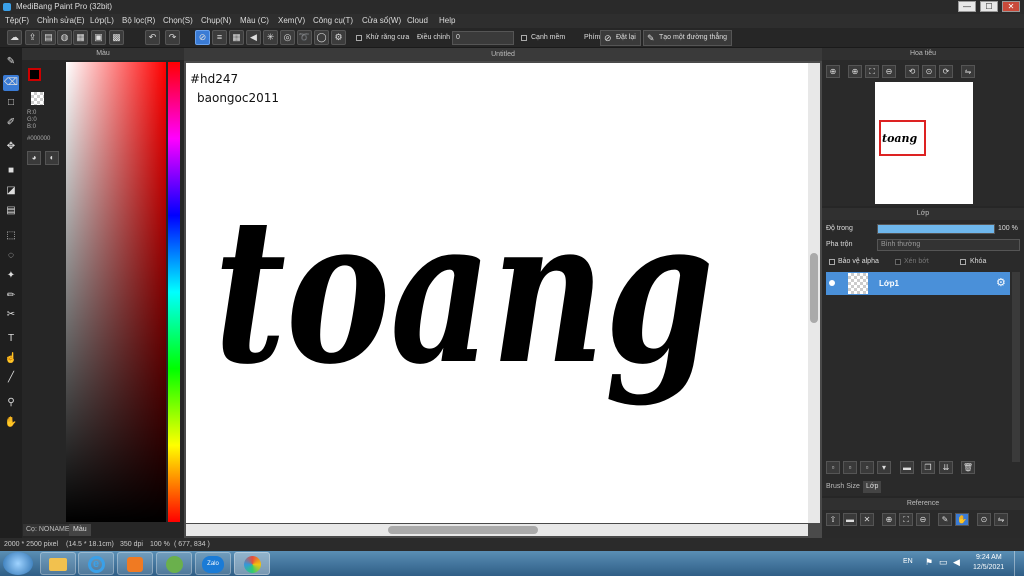 Image resolution: width=1024 pixels, height=576 pixels. What do you see at coordinates (116, 37) in the screenshot?
I see `grid-icon: ▩` at bounding box center [116, 37].